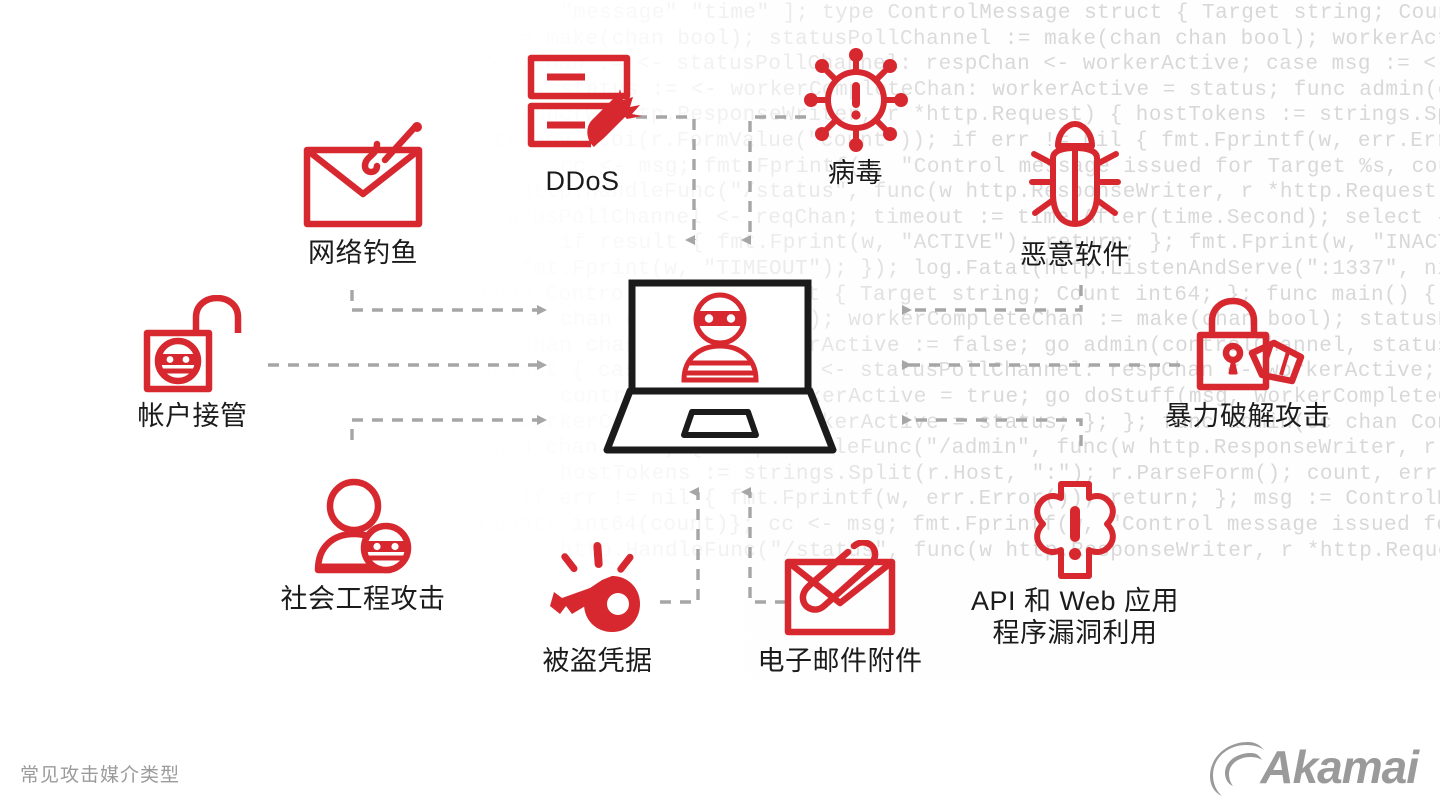 The image size is (1440, 810). Describe the element at coordinates (1247, 345) in the screenshot. I see `padlock-fist-icon` at that location.